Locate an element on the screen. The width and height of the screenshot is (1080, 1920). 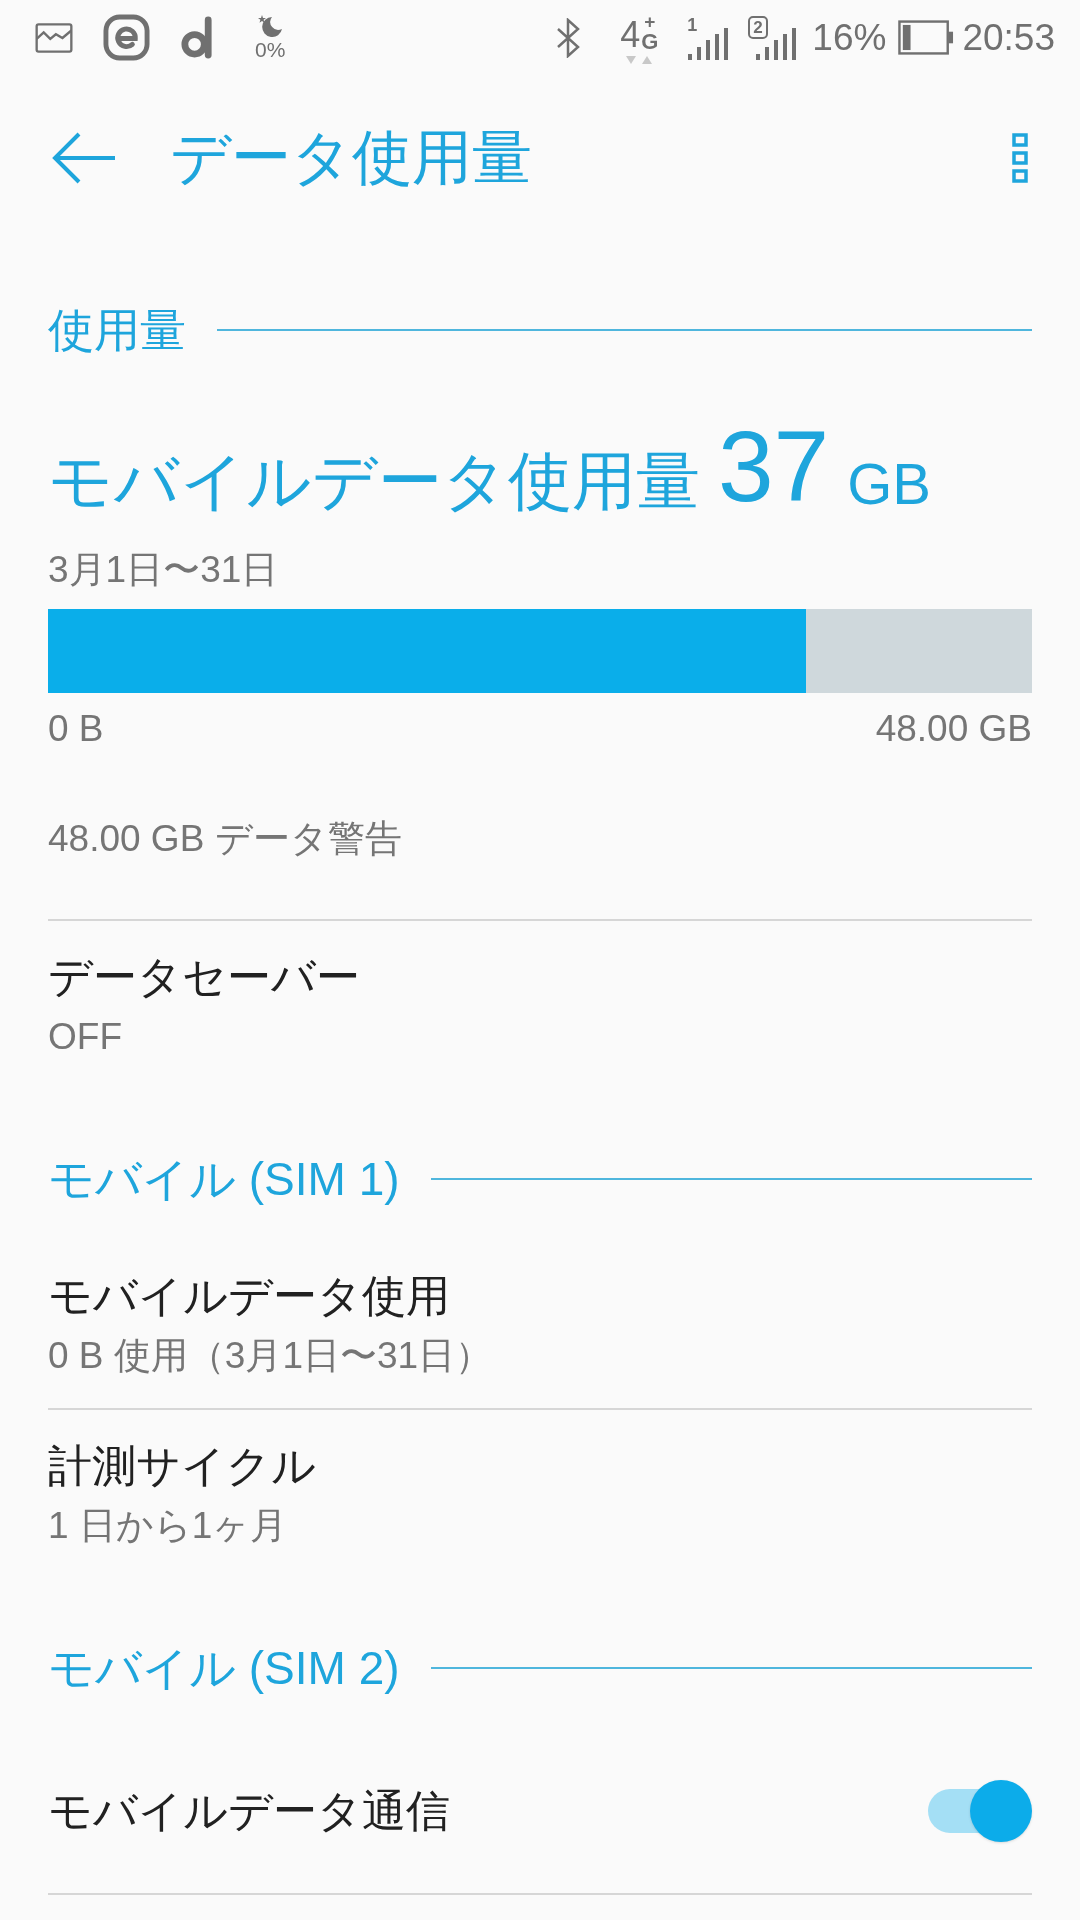
letter-d-logo-icon is located at coordinates (197, 37).